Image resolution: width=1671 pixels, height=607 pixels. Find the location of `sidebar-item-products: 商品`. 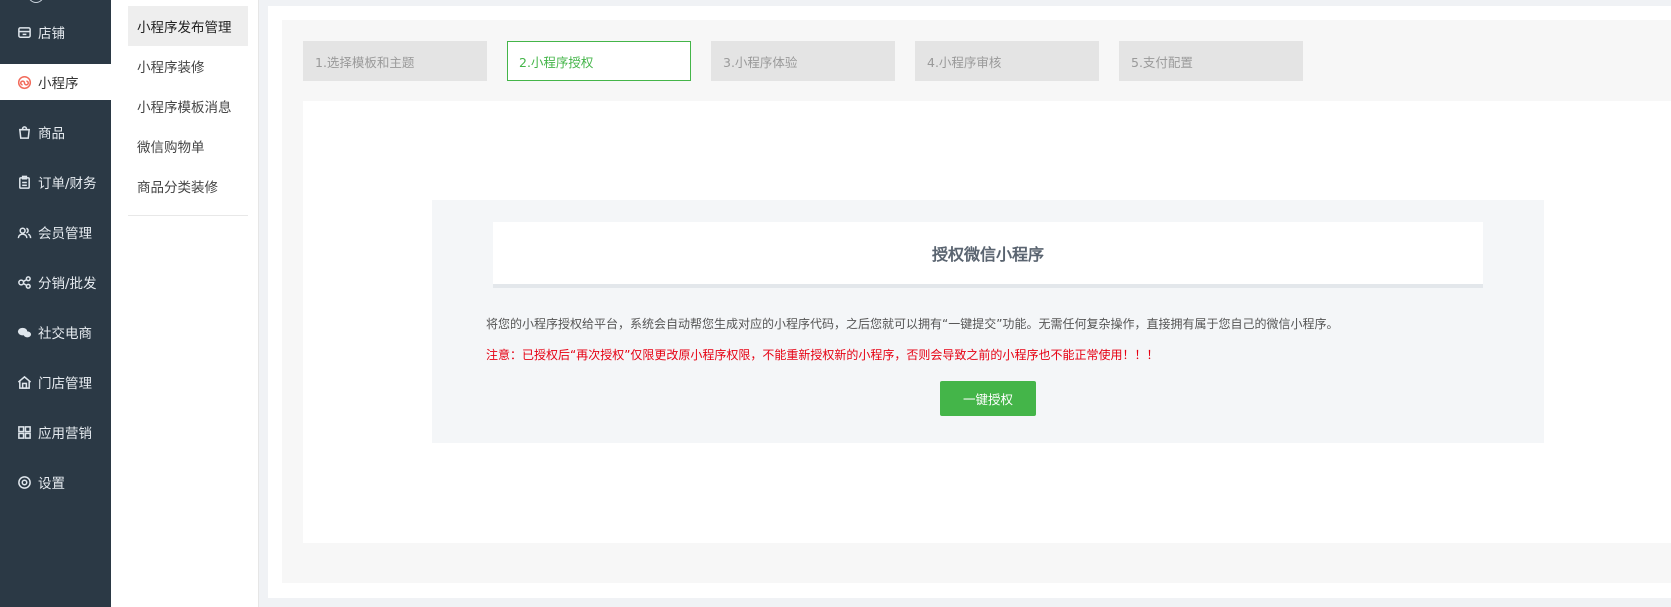

sidebar-item-products: 商品 is located at coordinates (55, 132).